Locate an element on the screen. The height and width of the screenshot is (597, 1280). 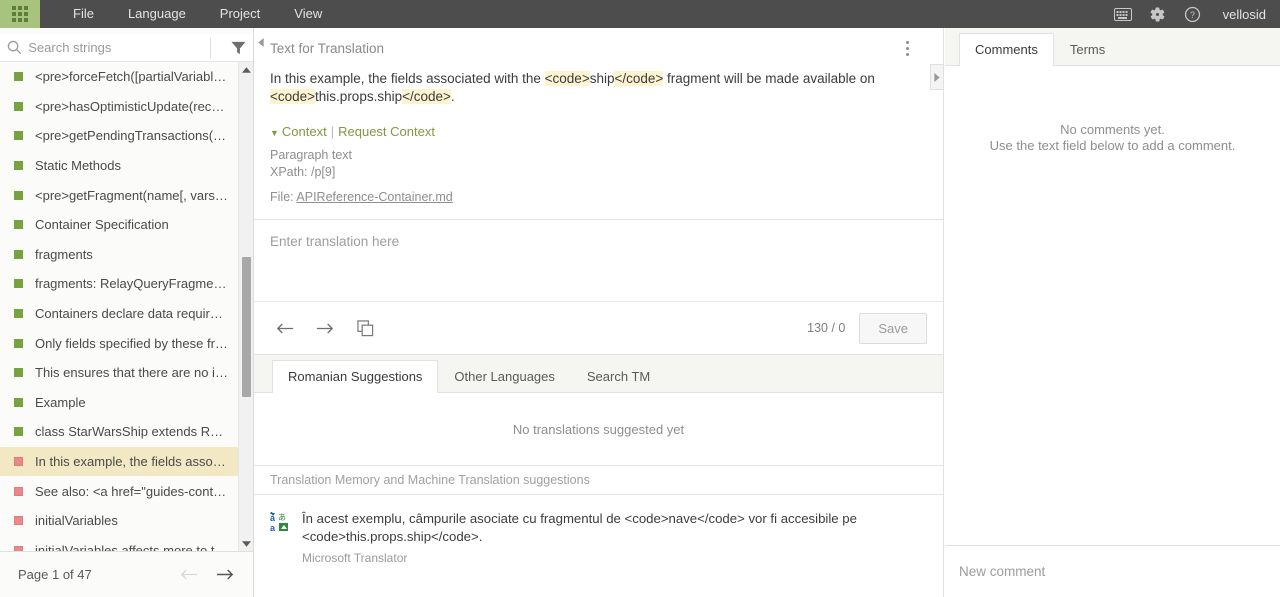
more-options-icon is located at coordinates (907, 48).